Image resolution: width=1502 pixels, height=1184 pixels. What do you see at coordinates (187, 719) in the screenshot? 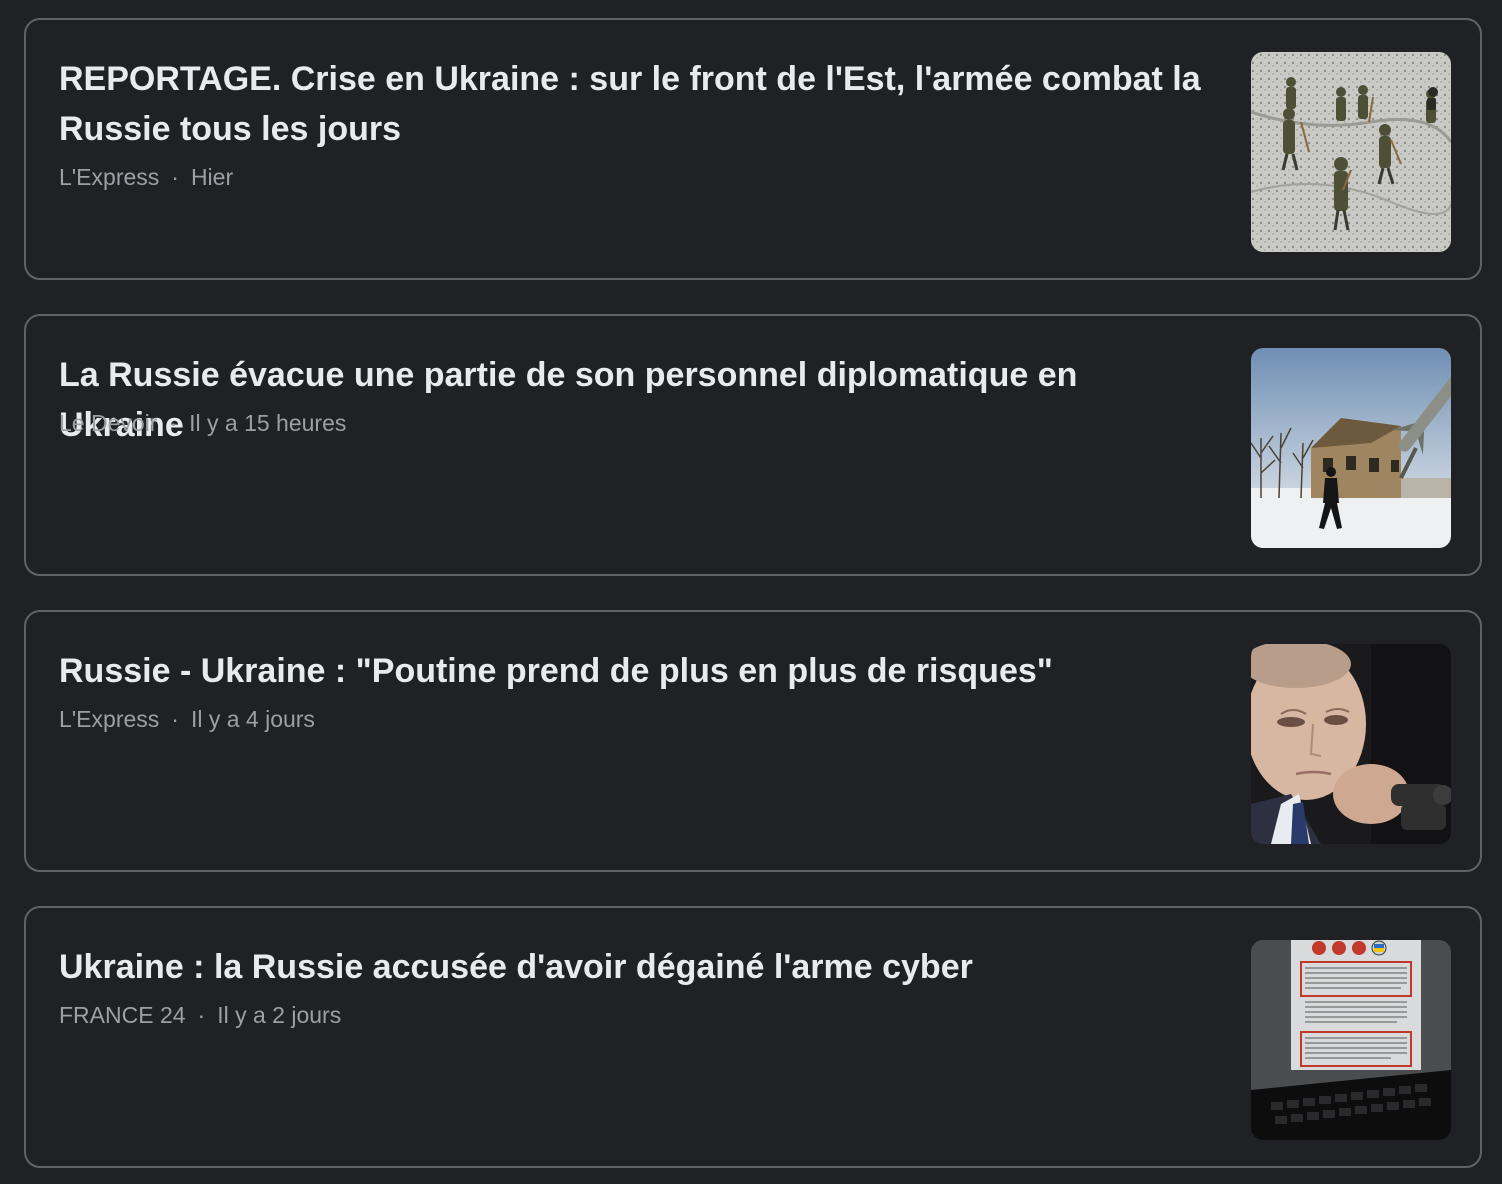
I see `article-meta: L'Express · Il y a 4 jours` at bounding box center [187, 719].